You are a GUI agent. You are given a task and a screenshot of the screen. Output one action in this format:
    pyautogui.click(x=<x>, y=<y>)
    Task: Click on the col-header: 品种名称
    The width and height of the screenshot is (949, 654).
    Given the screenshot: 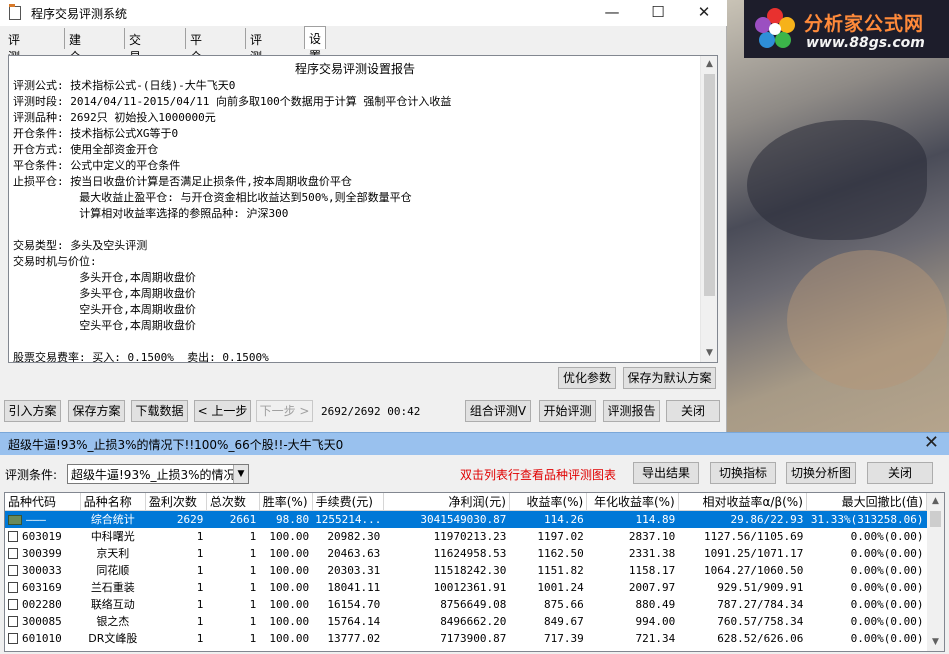 What is the action you would take?
    pyautogui.click(x=113, y=502)
    